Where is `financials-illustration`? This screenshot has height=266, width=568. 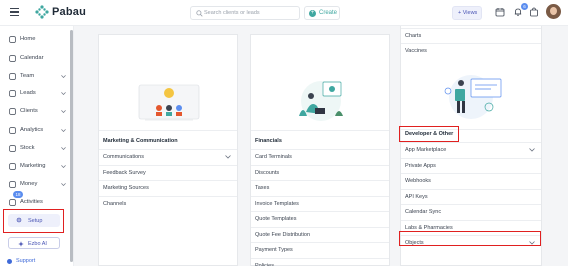 financials-illustration is located at coordinates (320, 99).